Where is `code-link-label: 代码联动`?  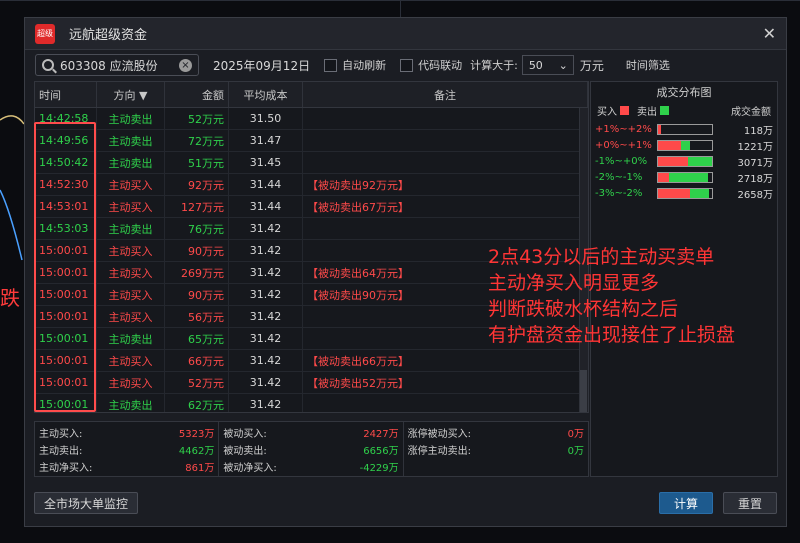 code-link-label: 代码联动 is located at coordinates (440, 65).